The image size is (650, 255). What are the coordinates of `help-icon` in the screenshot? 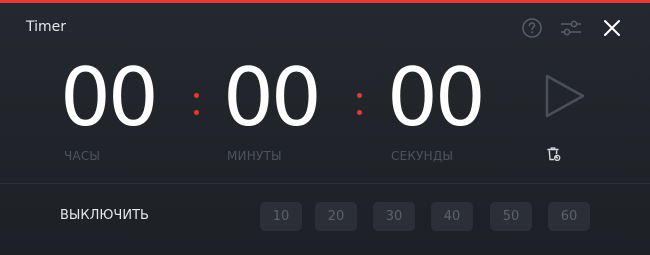 It's located at (532, 28).